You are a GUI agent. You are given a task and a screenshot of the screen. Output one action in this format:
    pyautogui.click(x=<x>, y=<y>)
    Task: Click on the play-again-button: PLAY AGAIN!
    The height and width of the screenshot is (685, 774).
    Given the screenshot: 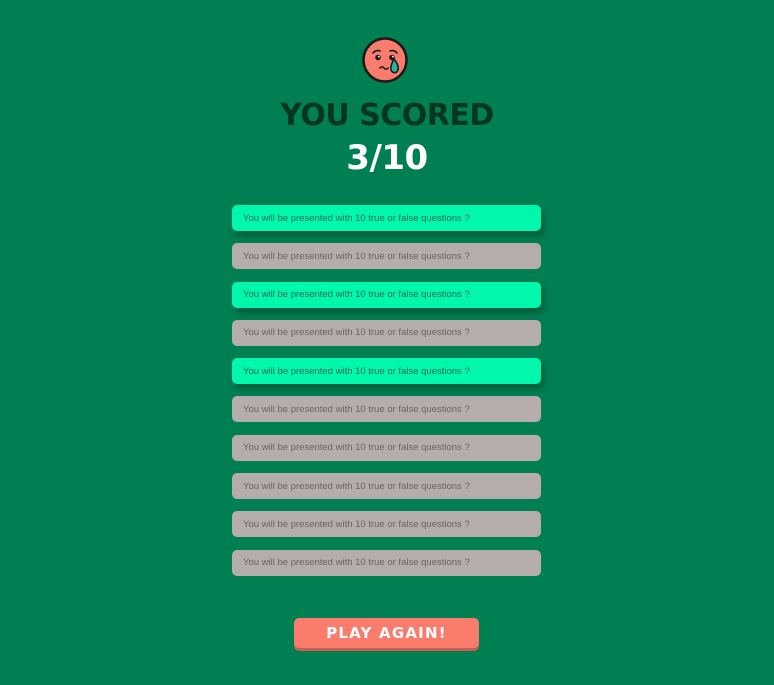 What is the action you would take?
    pyautogui.click(x=386, y=633)
    